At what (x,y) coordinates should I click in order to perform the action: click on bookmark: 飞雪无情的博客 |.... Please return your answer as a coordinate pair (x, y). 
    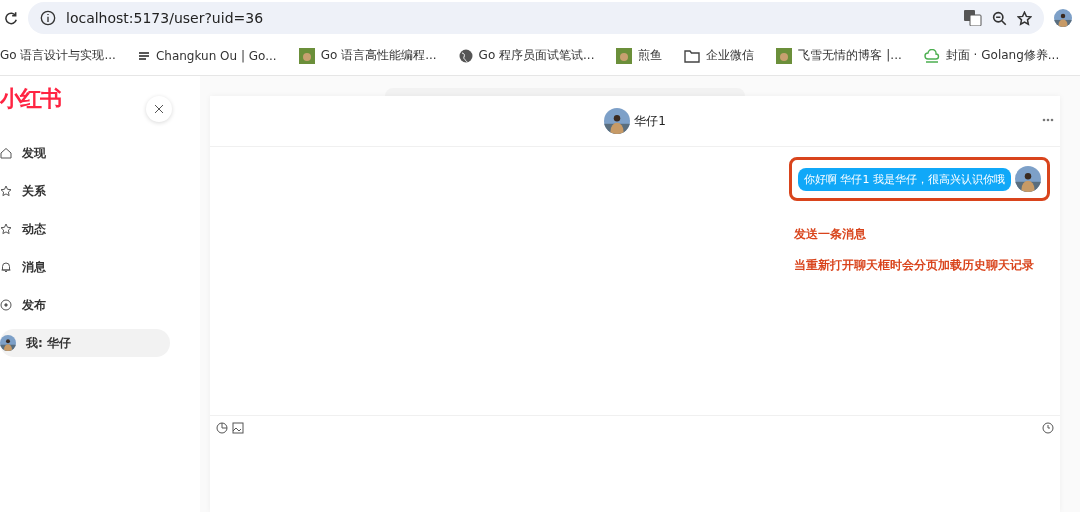
    Looking at the image, I should click on (839, 55).